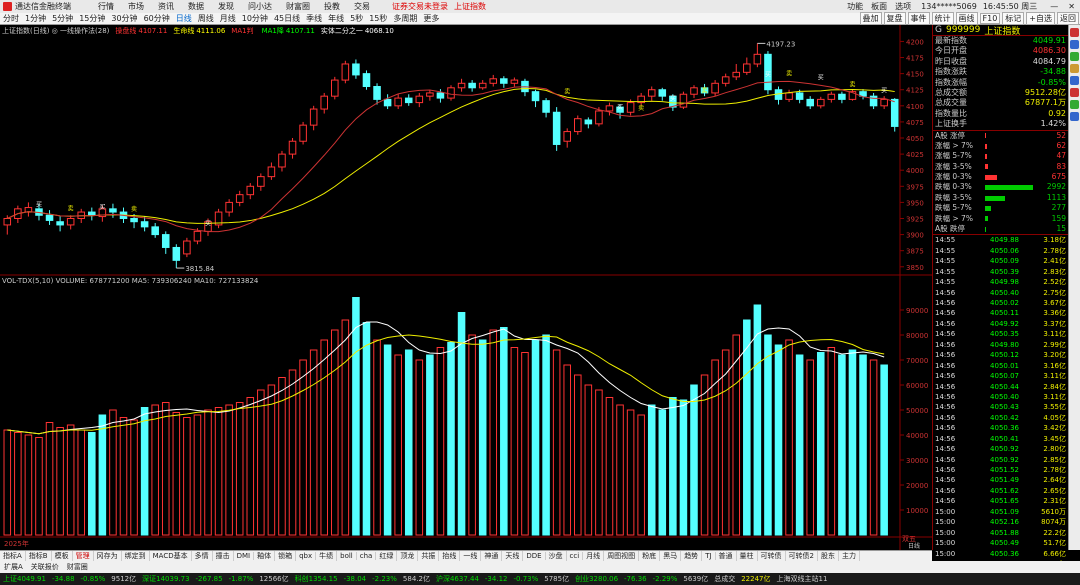 This screenshot has width=1080, height=585. Describe the element at coordinates (1000, 397) in the screenshot. I see `tick-row: 14:56 4050.40 3.11亿` at that location.